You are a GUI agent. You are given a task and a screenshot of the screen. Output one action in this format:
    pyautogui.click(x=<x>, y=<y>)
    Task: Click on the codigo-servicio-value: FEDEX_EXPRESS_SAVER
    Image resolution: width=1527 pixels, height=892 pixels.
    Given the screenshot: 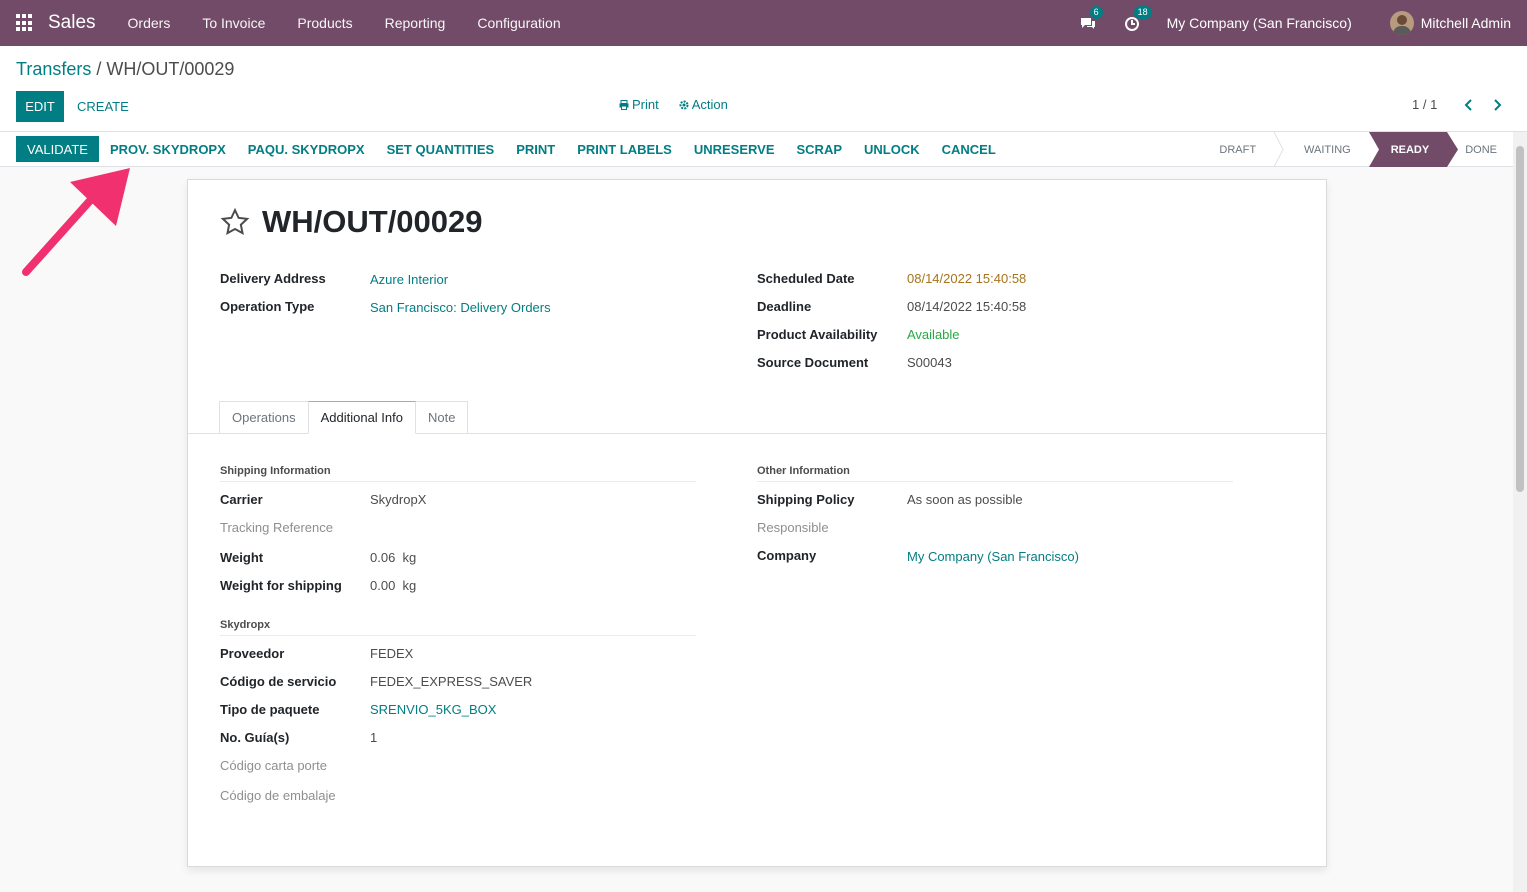 What is the action you would take?
    pyautogui.click(x=451, y=681)
    